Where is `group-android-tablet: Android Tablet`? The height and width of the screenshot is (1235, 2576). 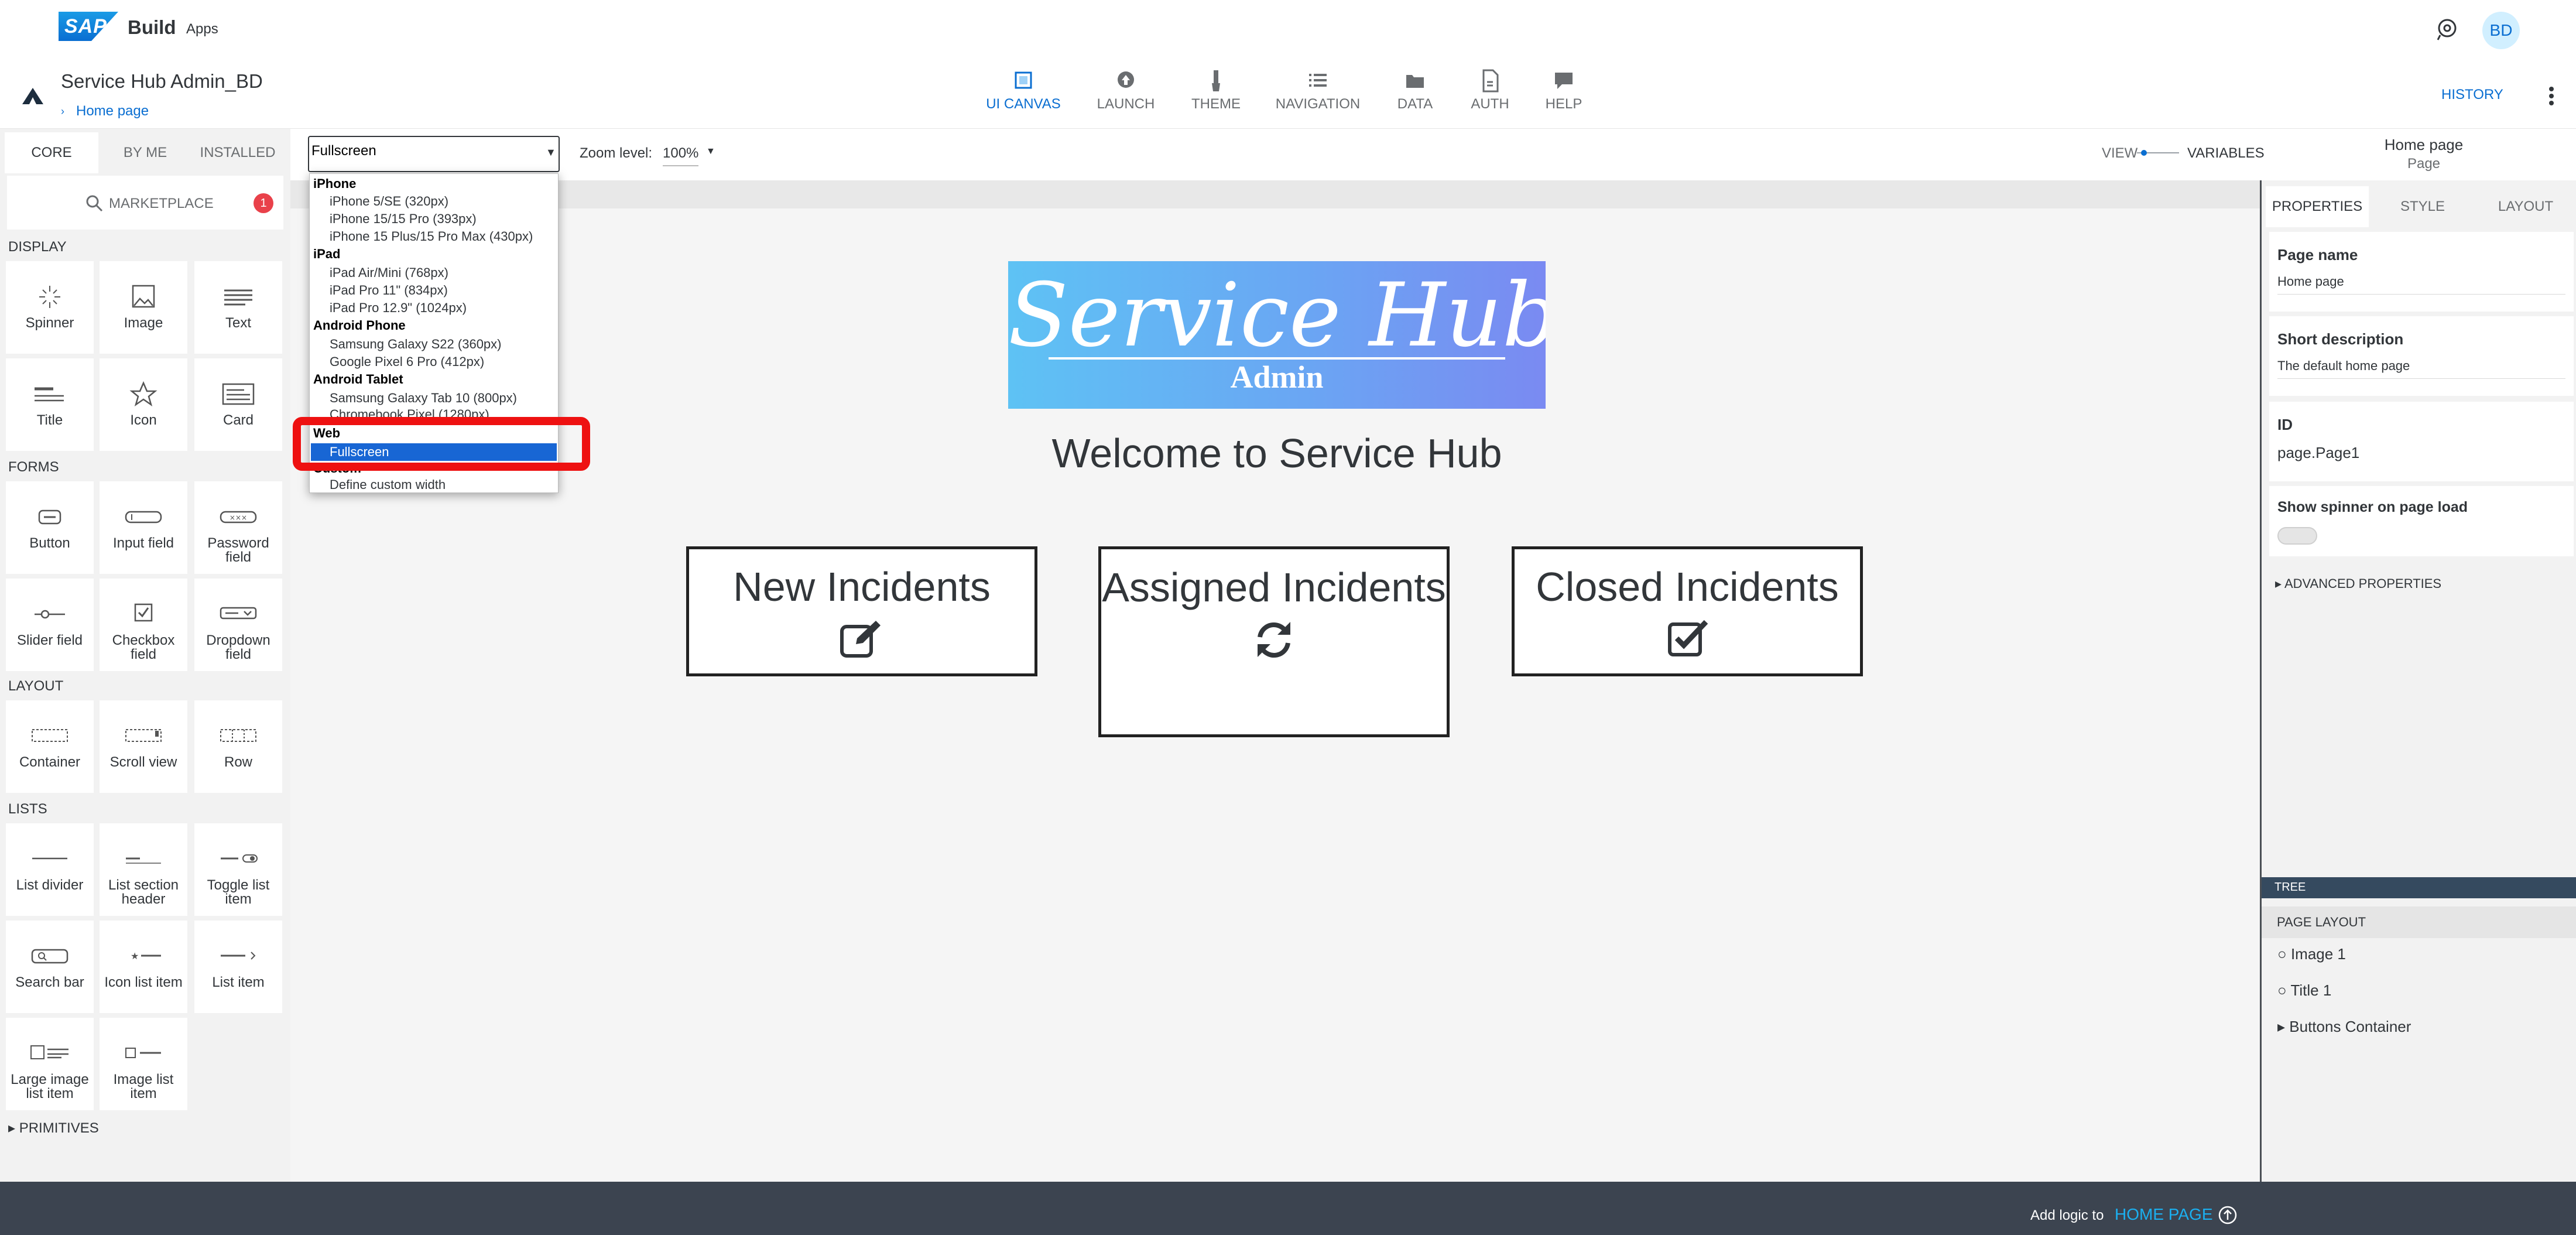 group-android-tablet: Android Tablet is located at coordinates (358, 379).